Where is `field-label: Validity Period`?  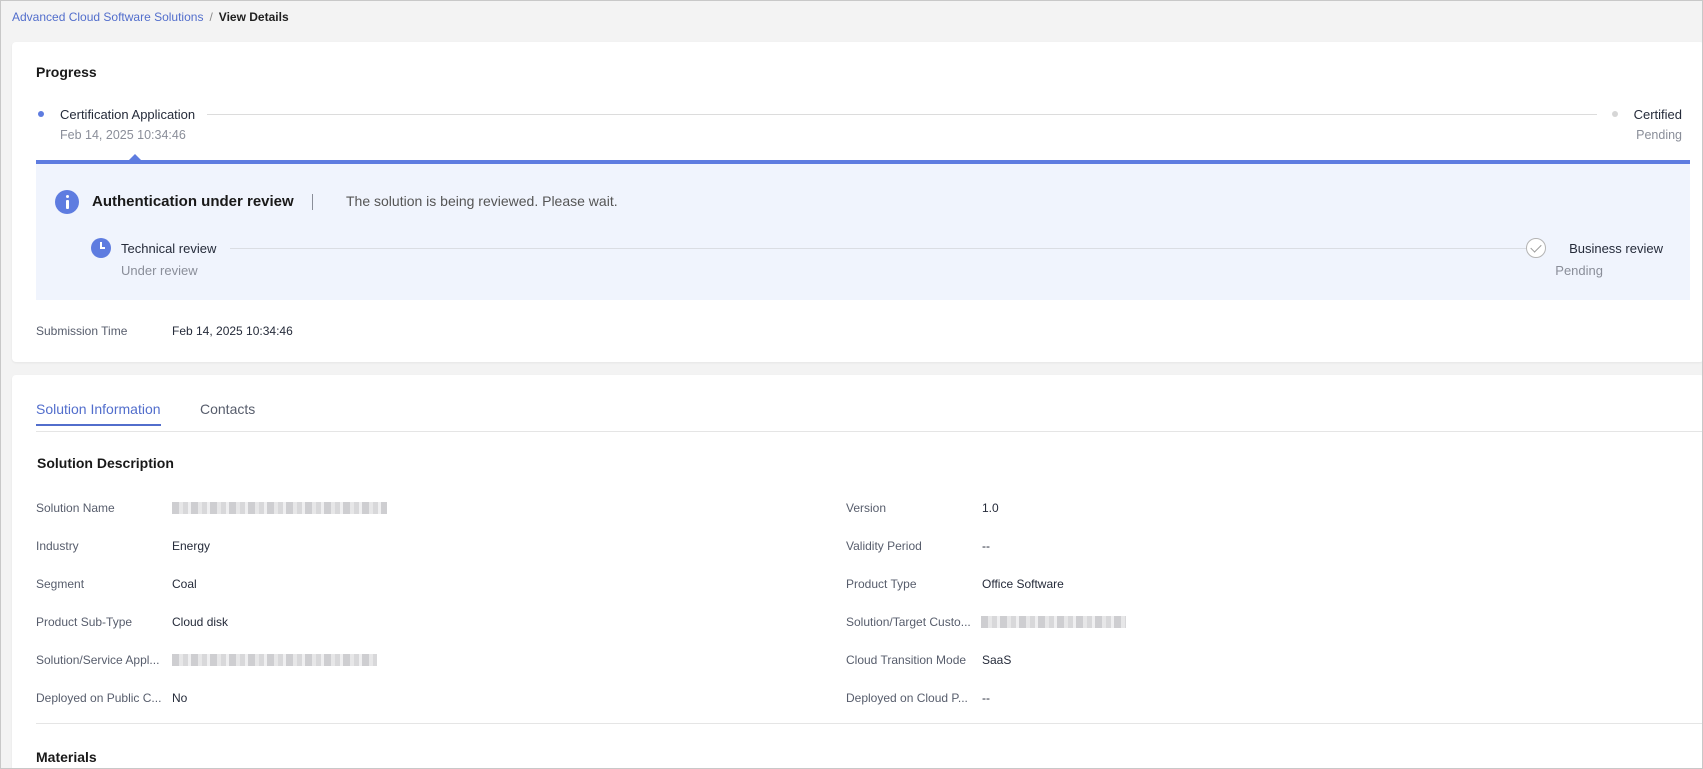 field-label: Validity Period is located at coordinates (884, 546).